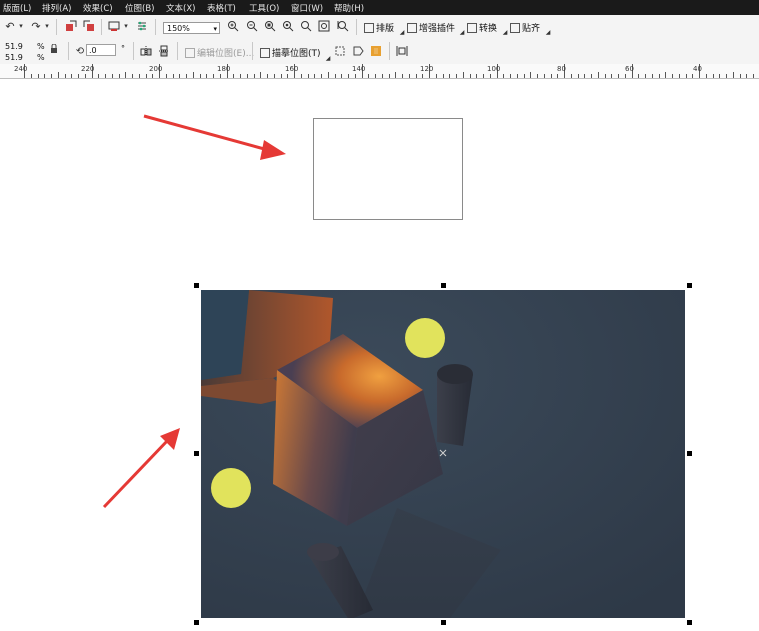 The image size is (759, 631). Describe the element at coordinates (462, 32) in the screenshot. I see `plugins-dropdown-icon: ◢` at that location.